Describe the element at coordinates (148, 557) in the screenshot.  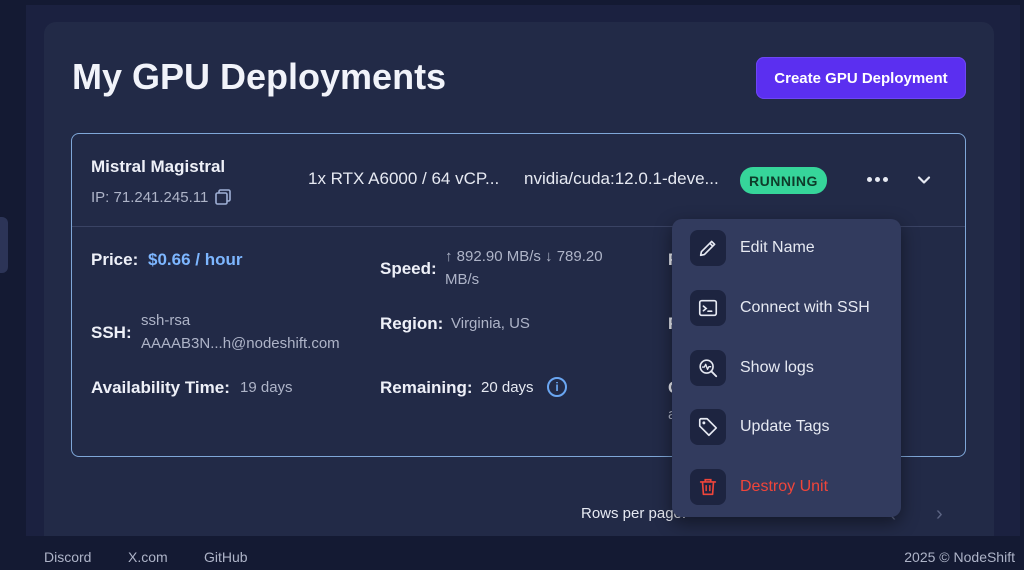
I see `footer-link-x: X.com` at that location.